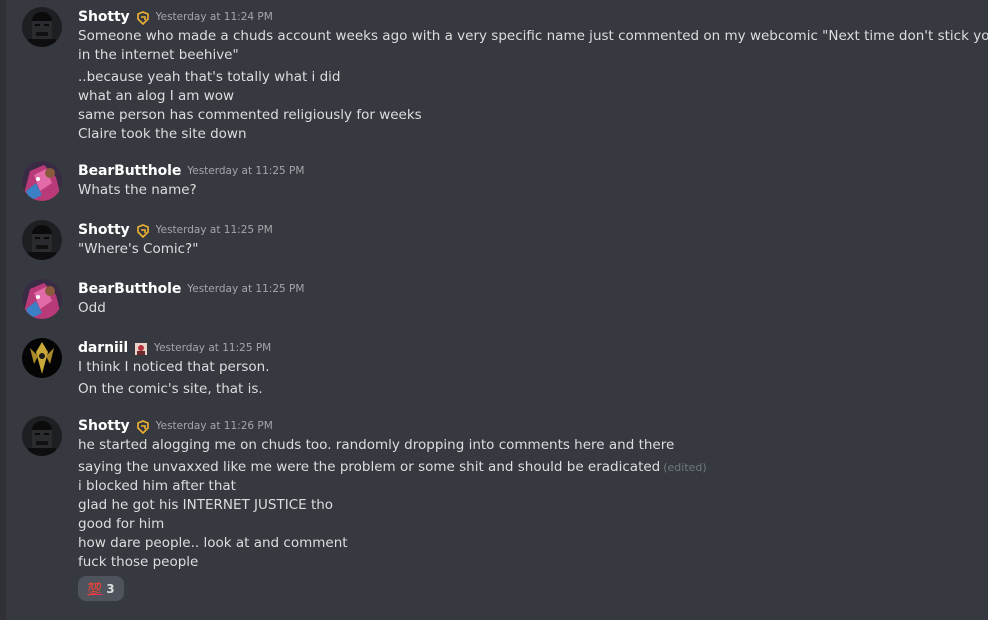 This screenshot has height=620, width=988. Describe the element at coordinates (3, 310) in the screenshot. I see `left-gutter` at that location.